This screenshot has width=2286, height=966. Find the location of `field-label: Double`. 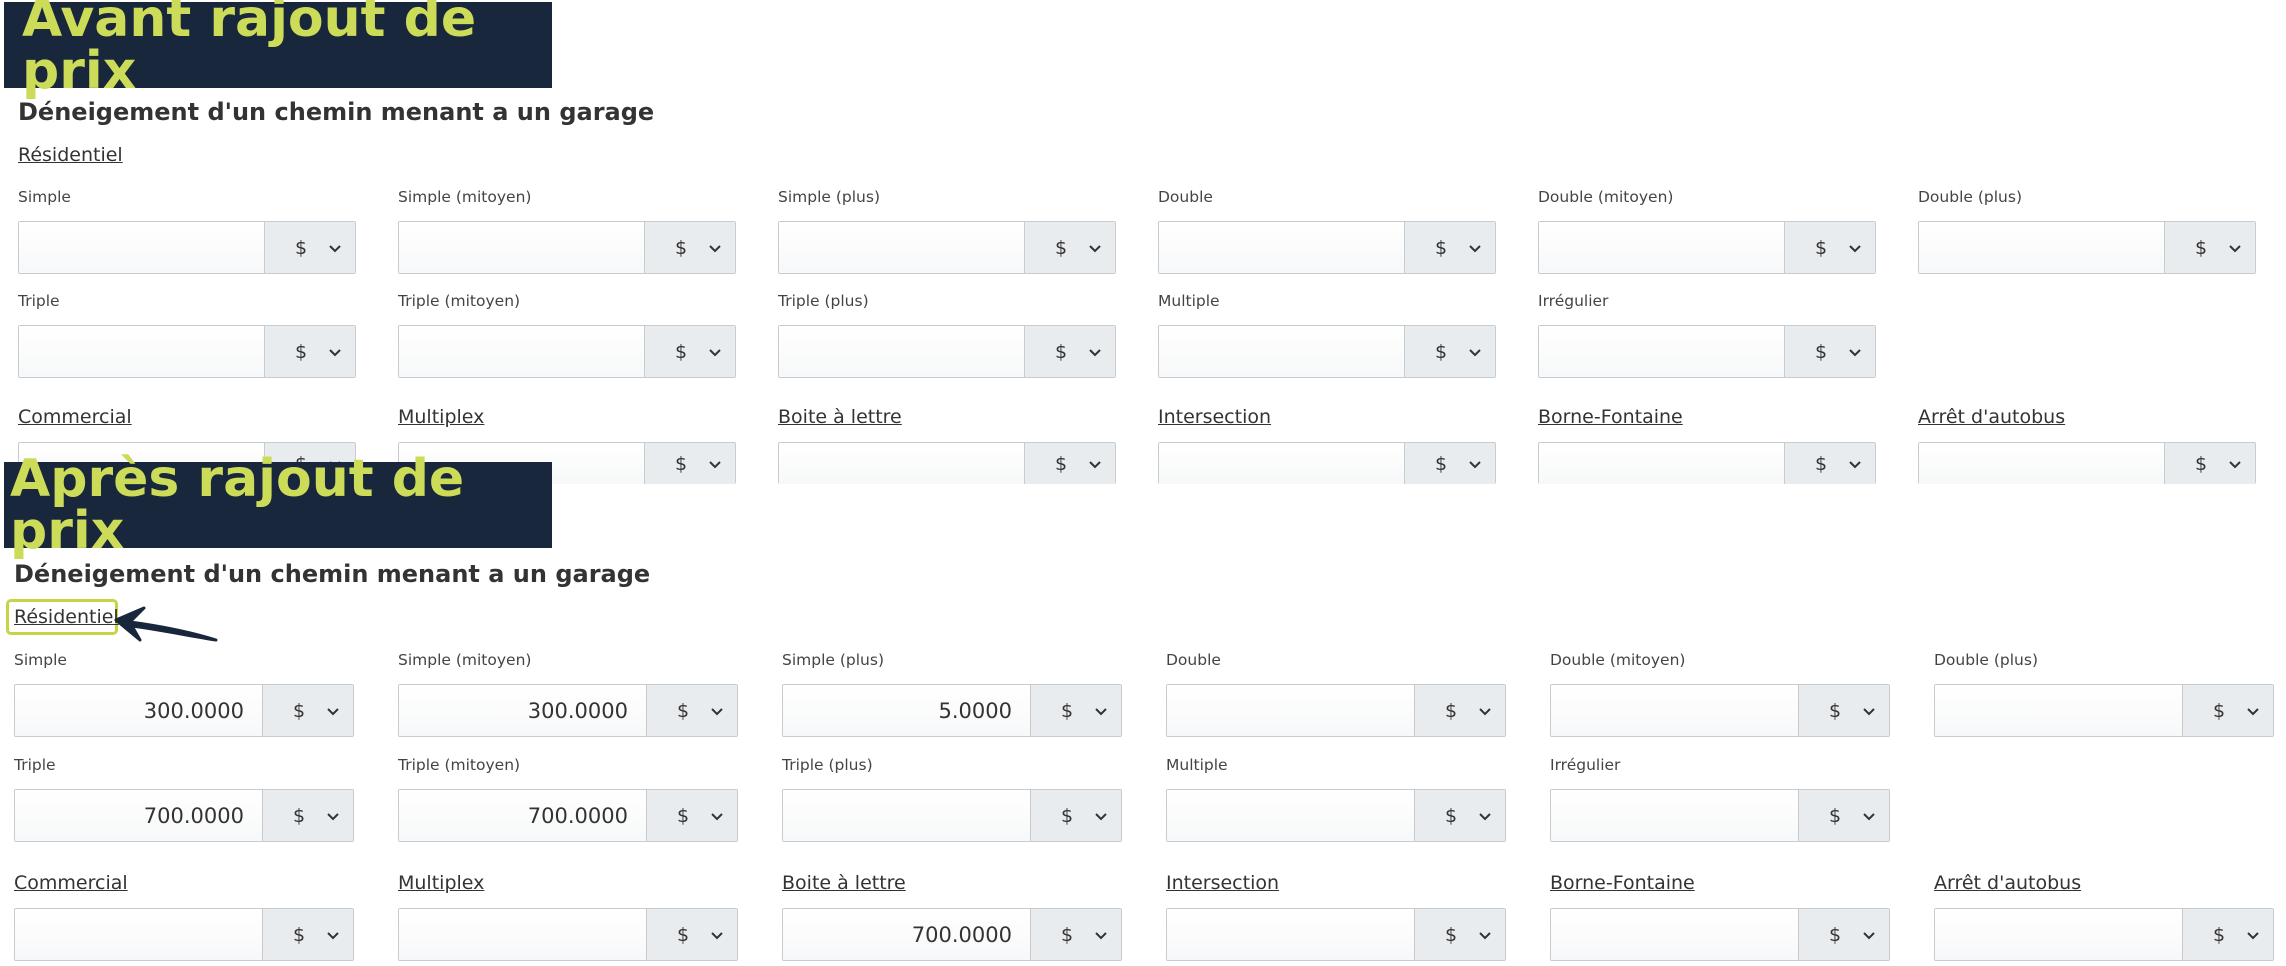

field-label: Double is located at coordinates (1193, 660).